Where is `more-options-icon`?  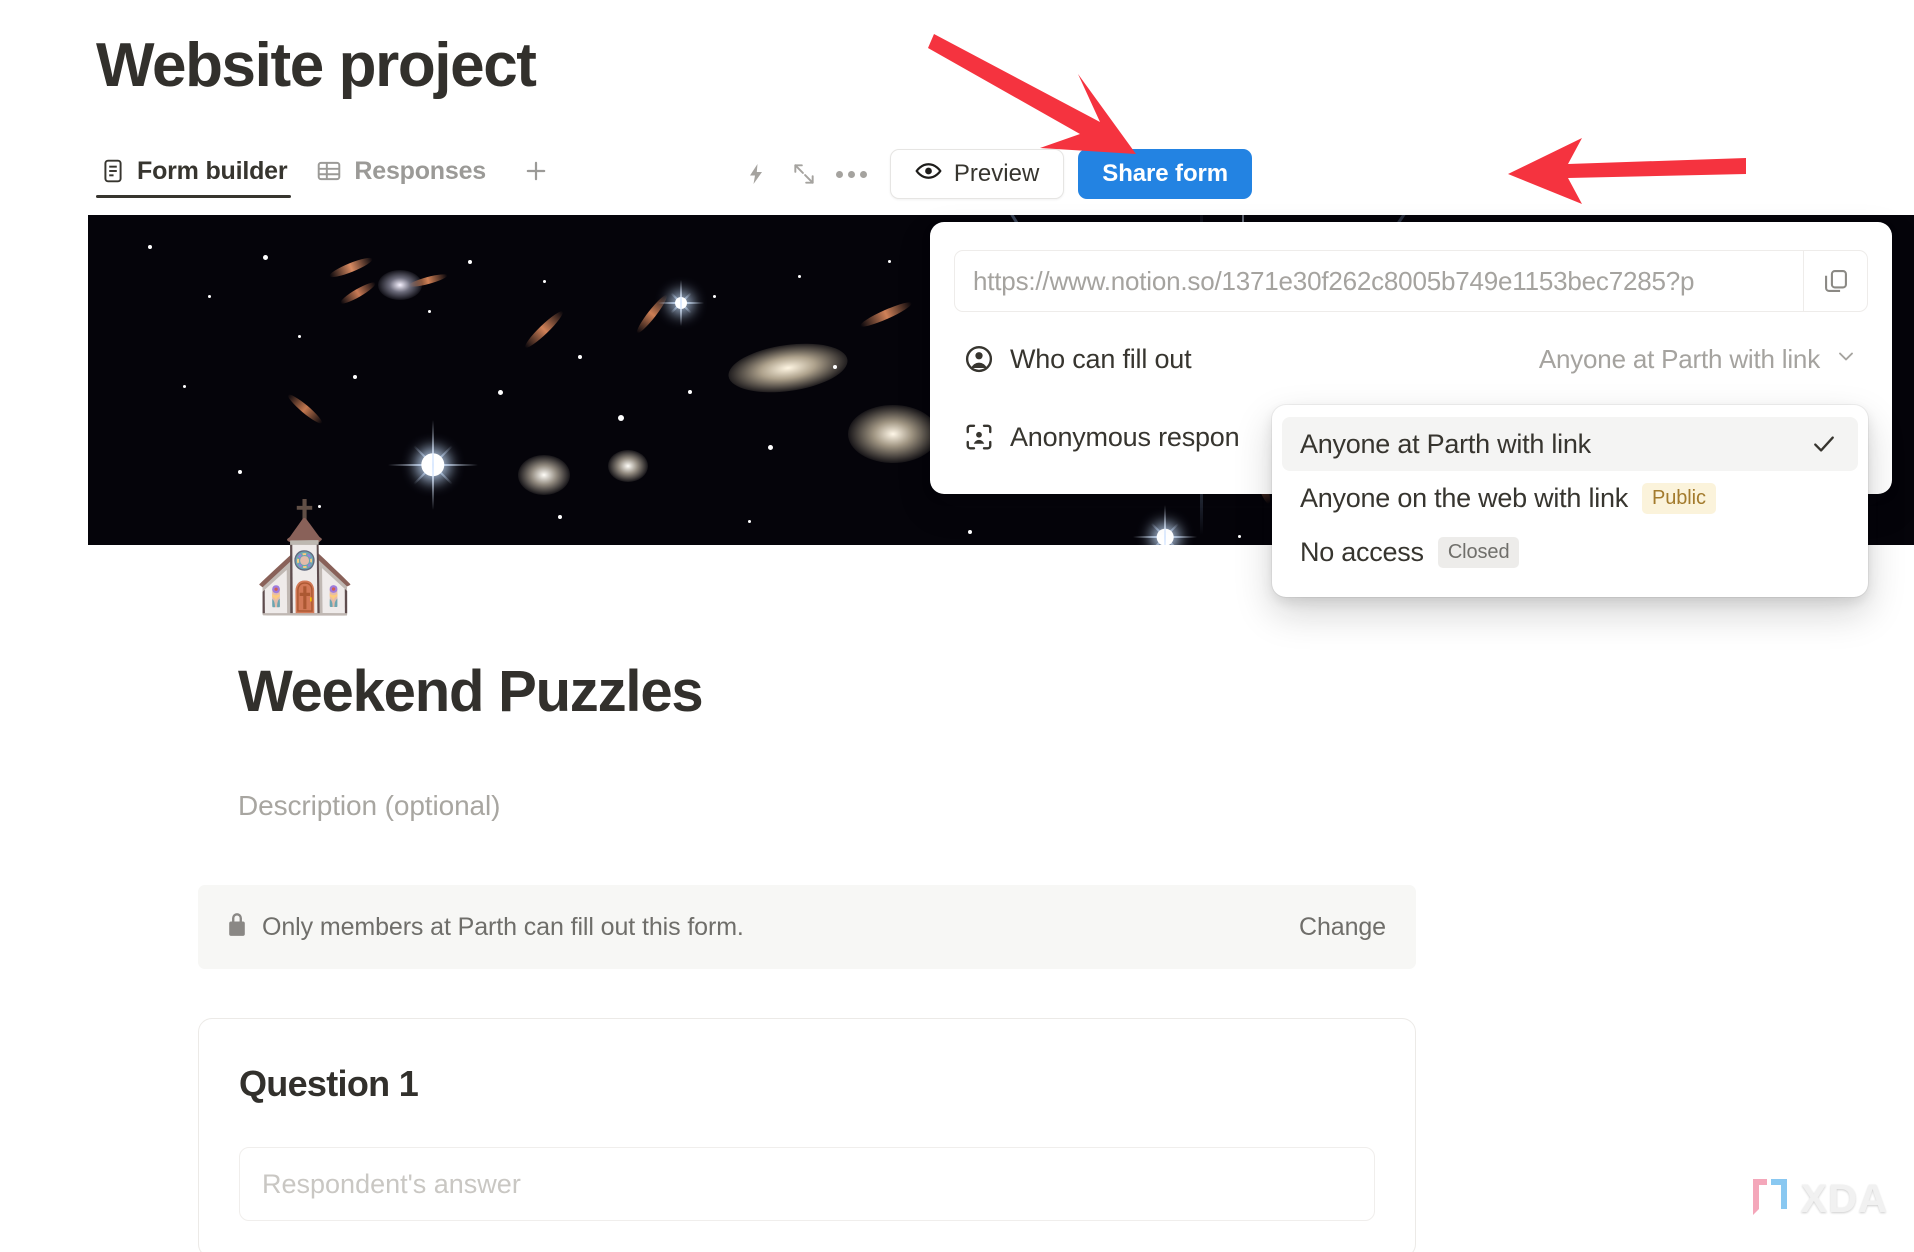
more-options-icon is located at coordinates (852, 174).